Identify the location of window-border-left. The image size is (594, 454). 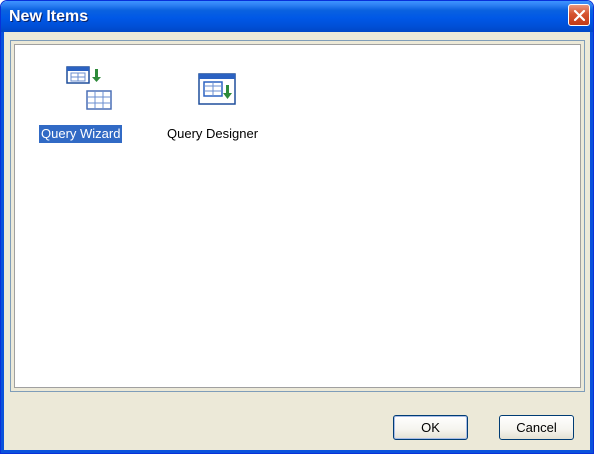
(2, 242).